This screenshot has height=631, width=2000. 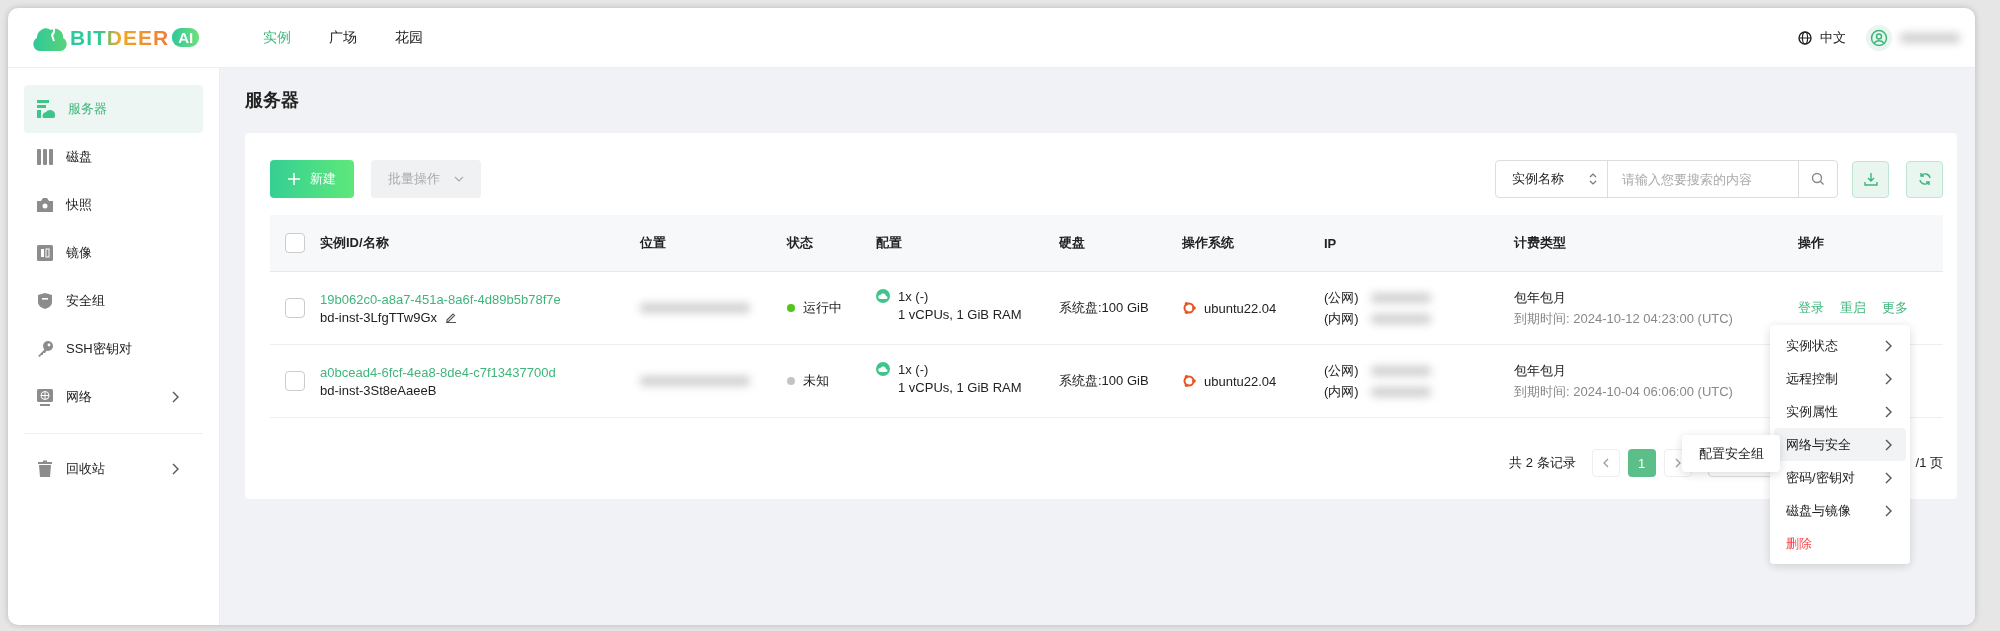 What do you see at coordinates (451, 317) in the screenshot?
I see `pencil-icon` at bounding box center [451, 317].